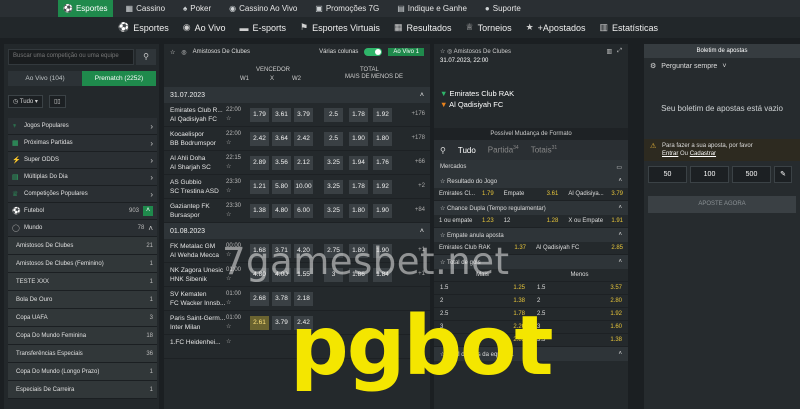 The height and width of the screenshot is (409, 800). I want to click on odd-button: 3.61, so click(281, 115).